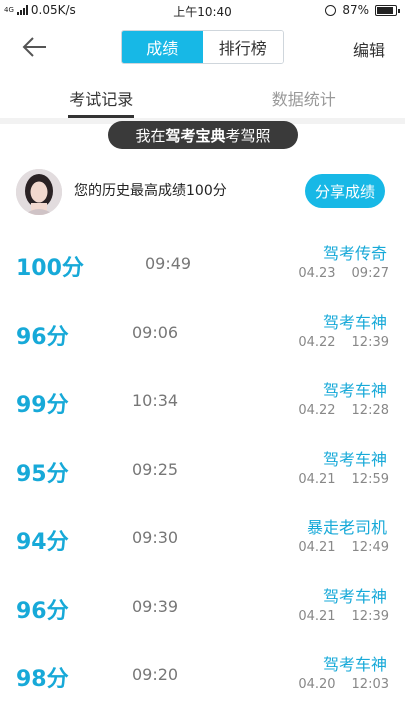 This screenshot has width=405, height=720. I want to click on record-datetime: 04.20 12:03, so click(343, 684).